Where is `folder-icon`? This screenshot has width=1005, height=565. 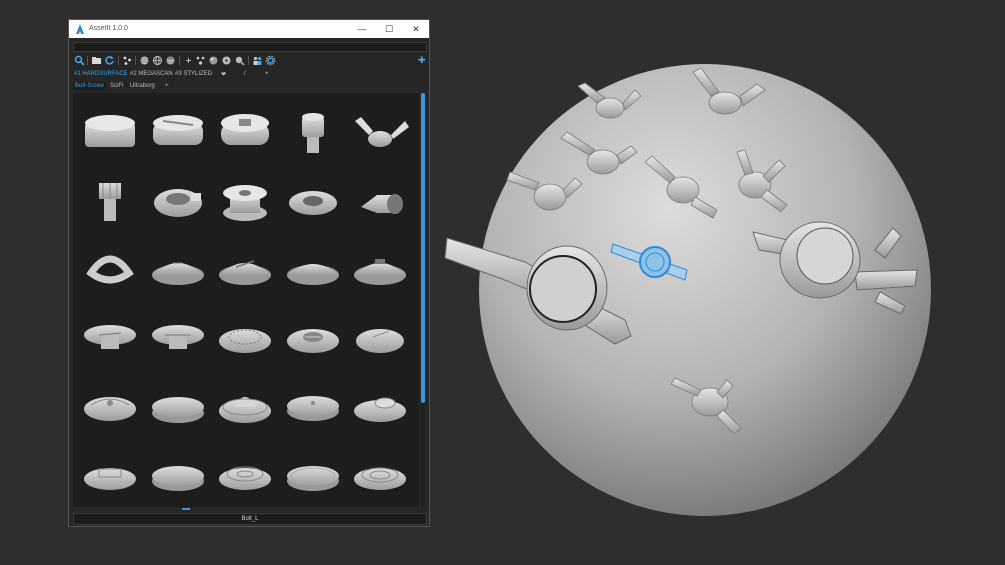
folder-icon is located at coordinates (96, 60).